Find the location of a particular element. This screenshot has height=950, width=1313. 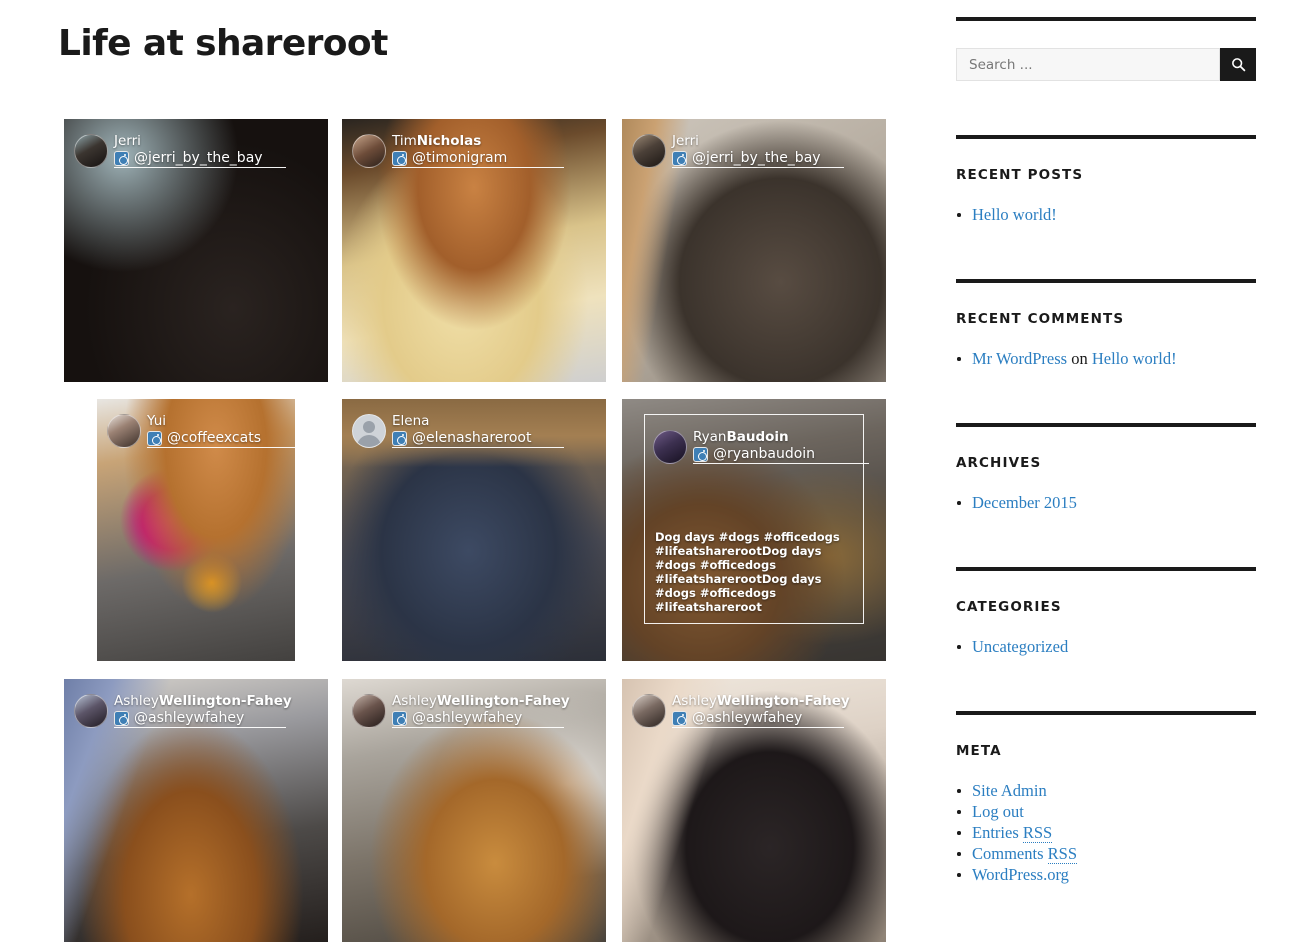

widget-list: Mr WordPress on Hello world! is located at coordinates (1106, 358).